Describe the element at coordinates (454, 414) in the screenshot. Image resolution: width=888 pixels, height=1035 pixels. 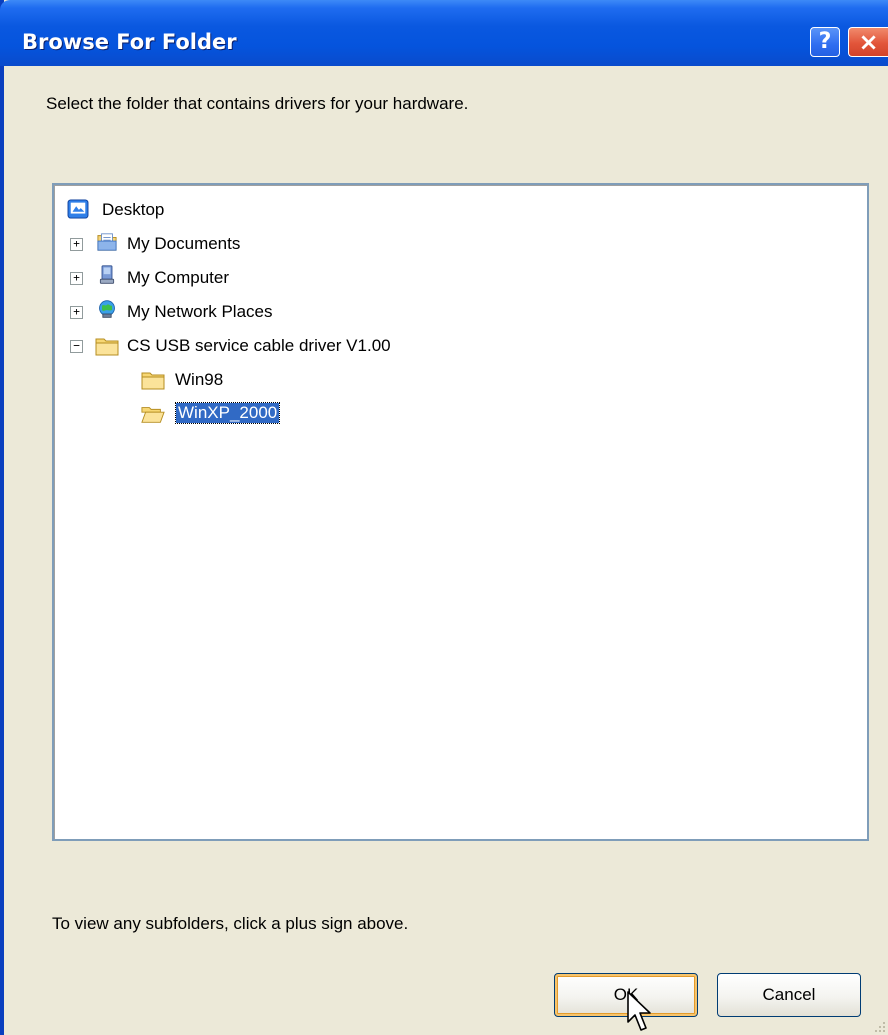
I see `tree-item-winxp-2000: WinXP_2000` at that location.